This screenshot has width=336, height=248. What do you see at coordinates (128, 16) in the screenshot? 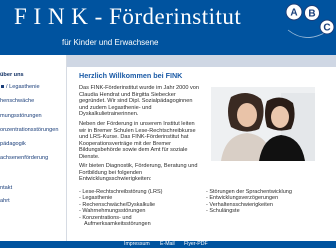
I see `site-title: F I N K - Förderinstitut` at bounding box center [128, 16].